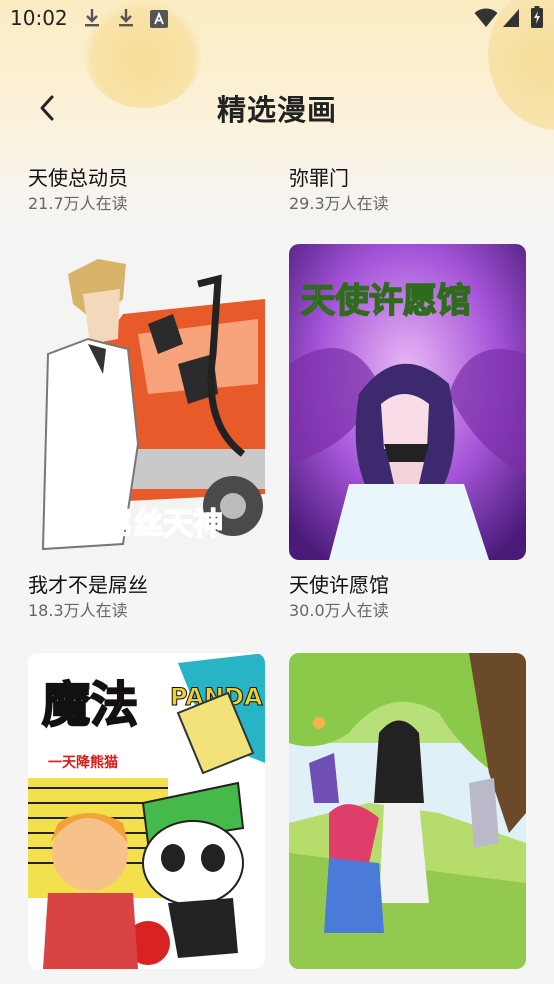 This screenshot has height=984, width=554. Describe the element at coordinates (407, 402) in the screenshot. I see `comic-cover: 天使许愿馆` at that location.